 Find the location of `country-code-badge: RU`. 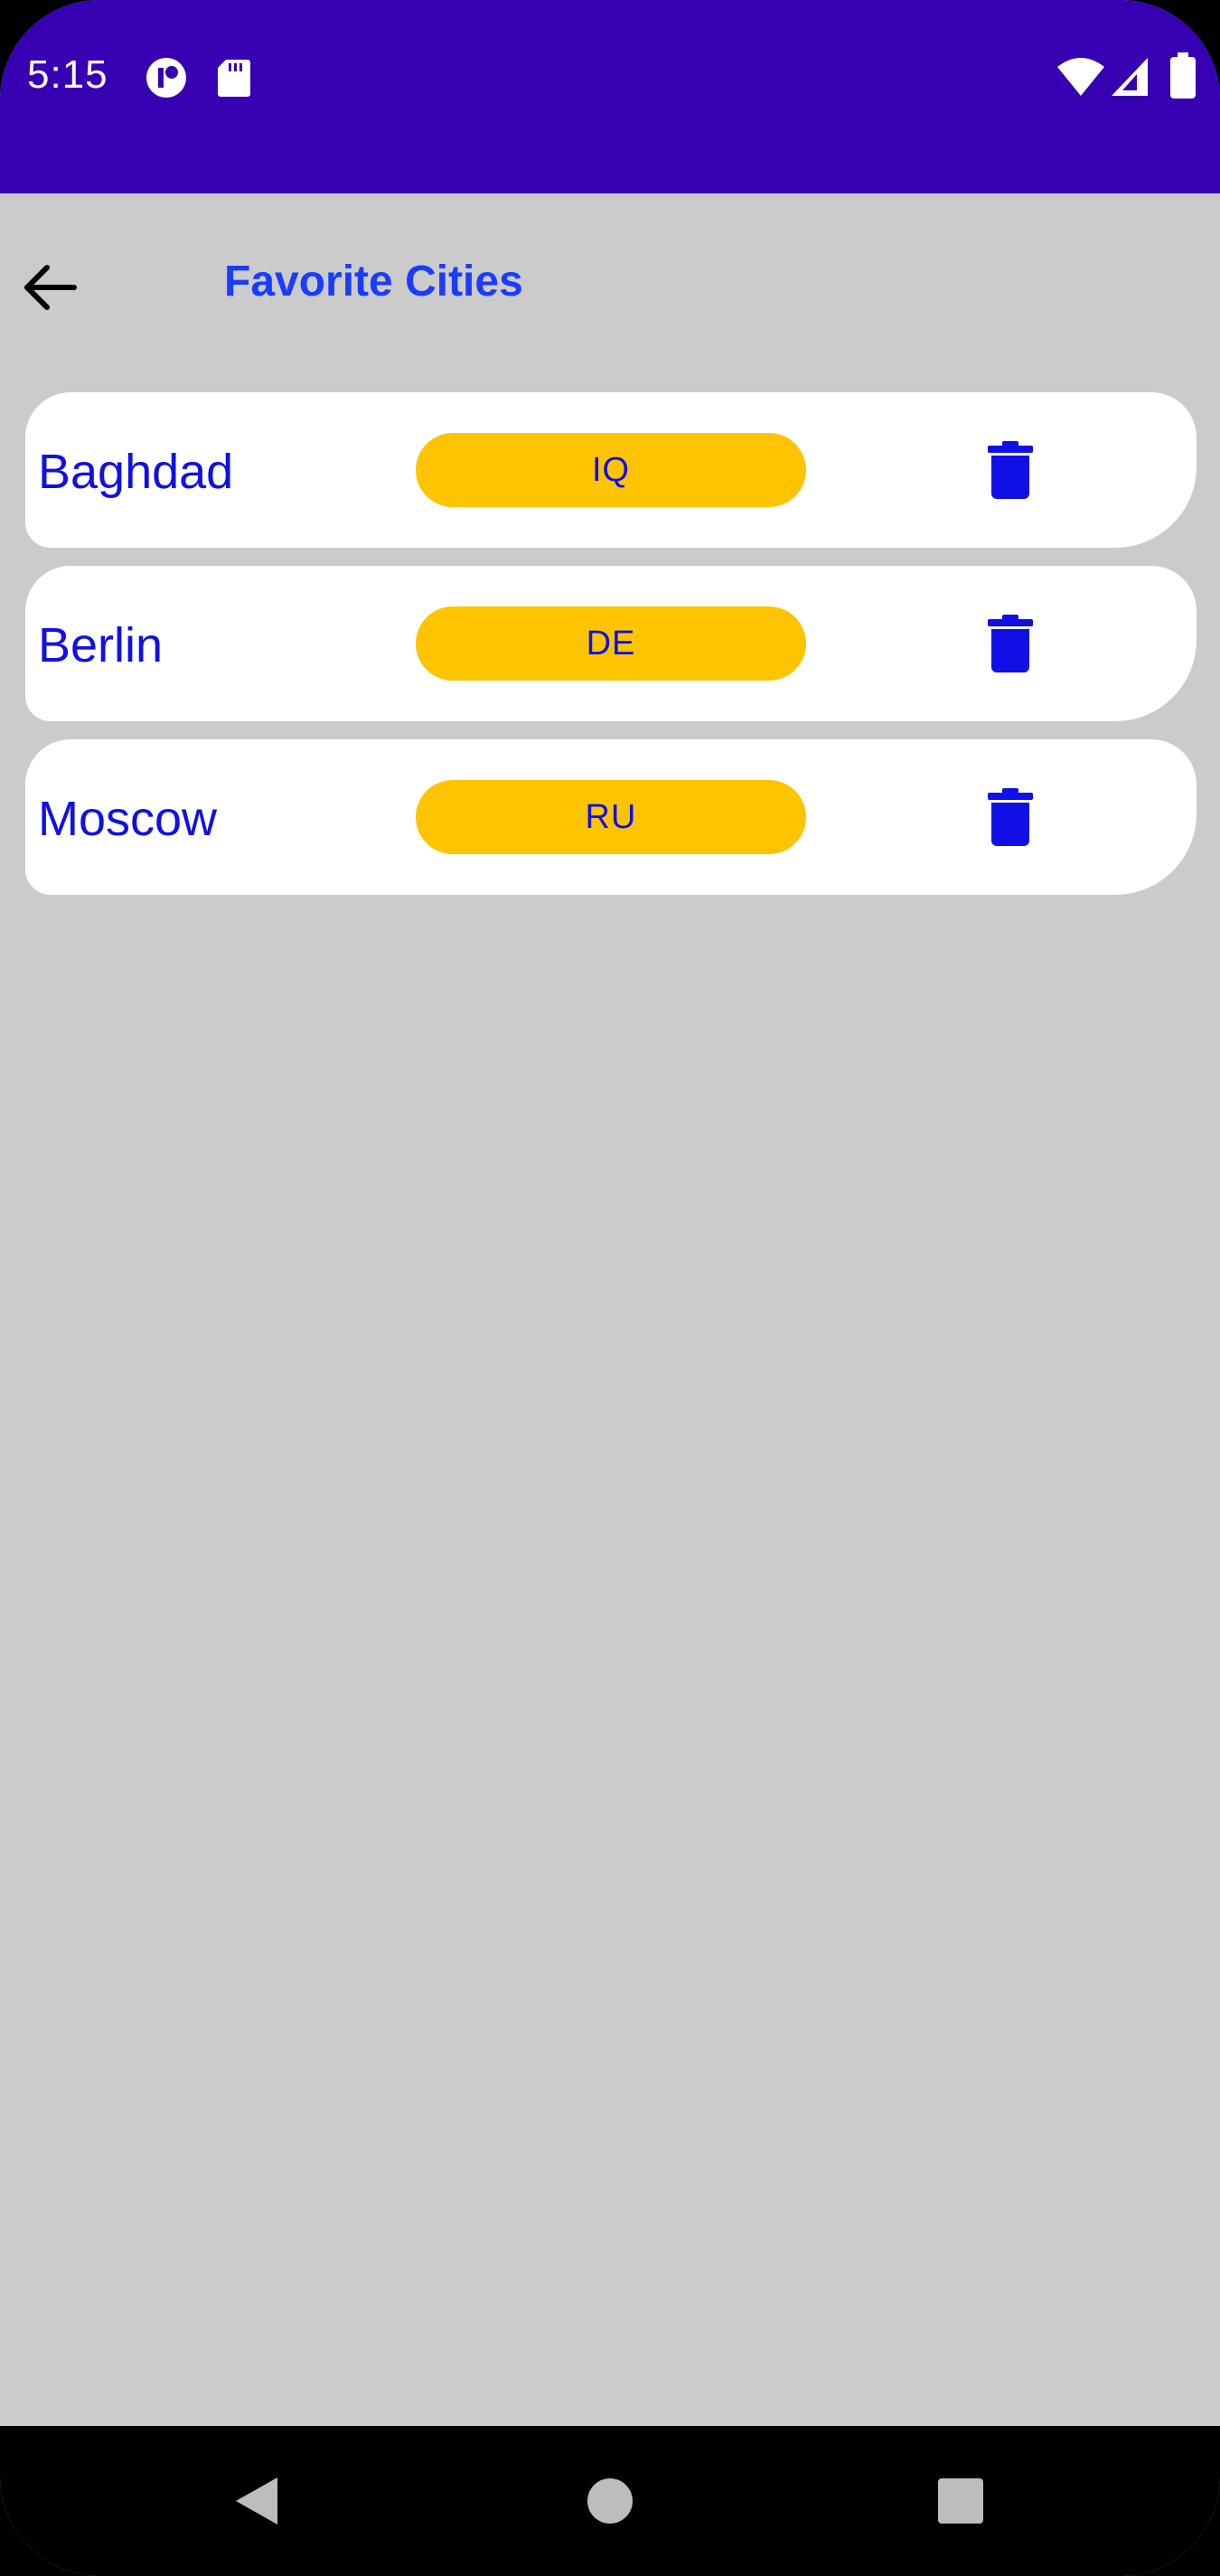

country-code-badge: RU is located at coordinates (611, 817).